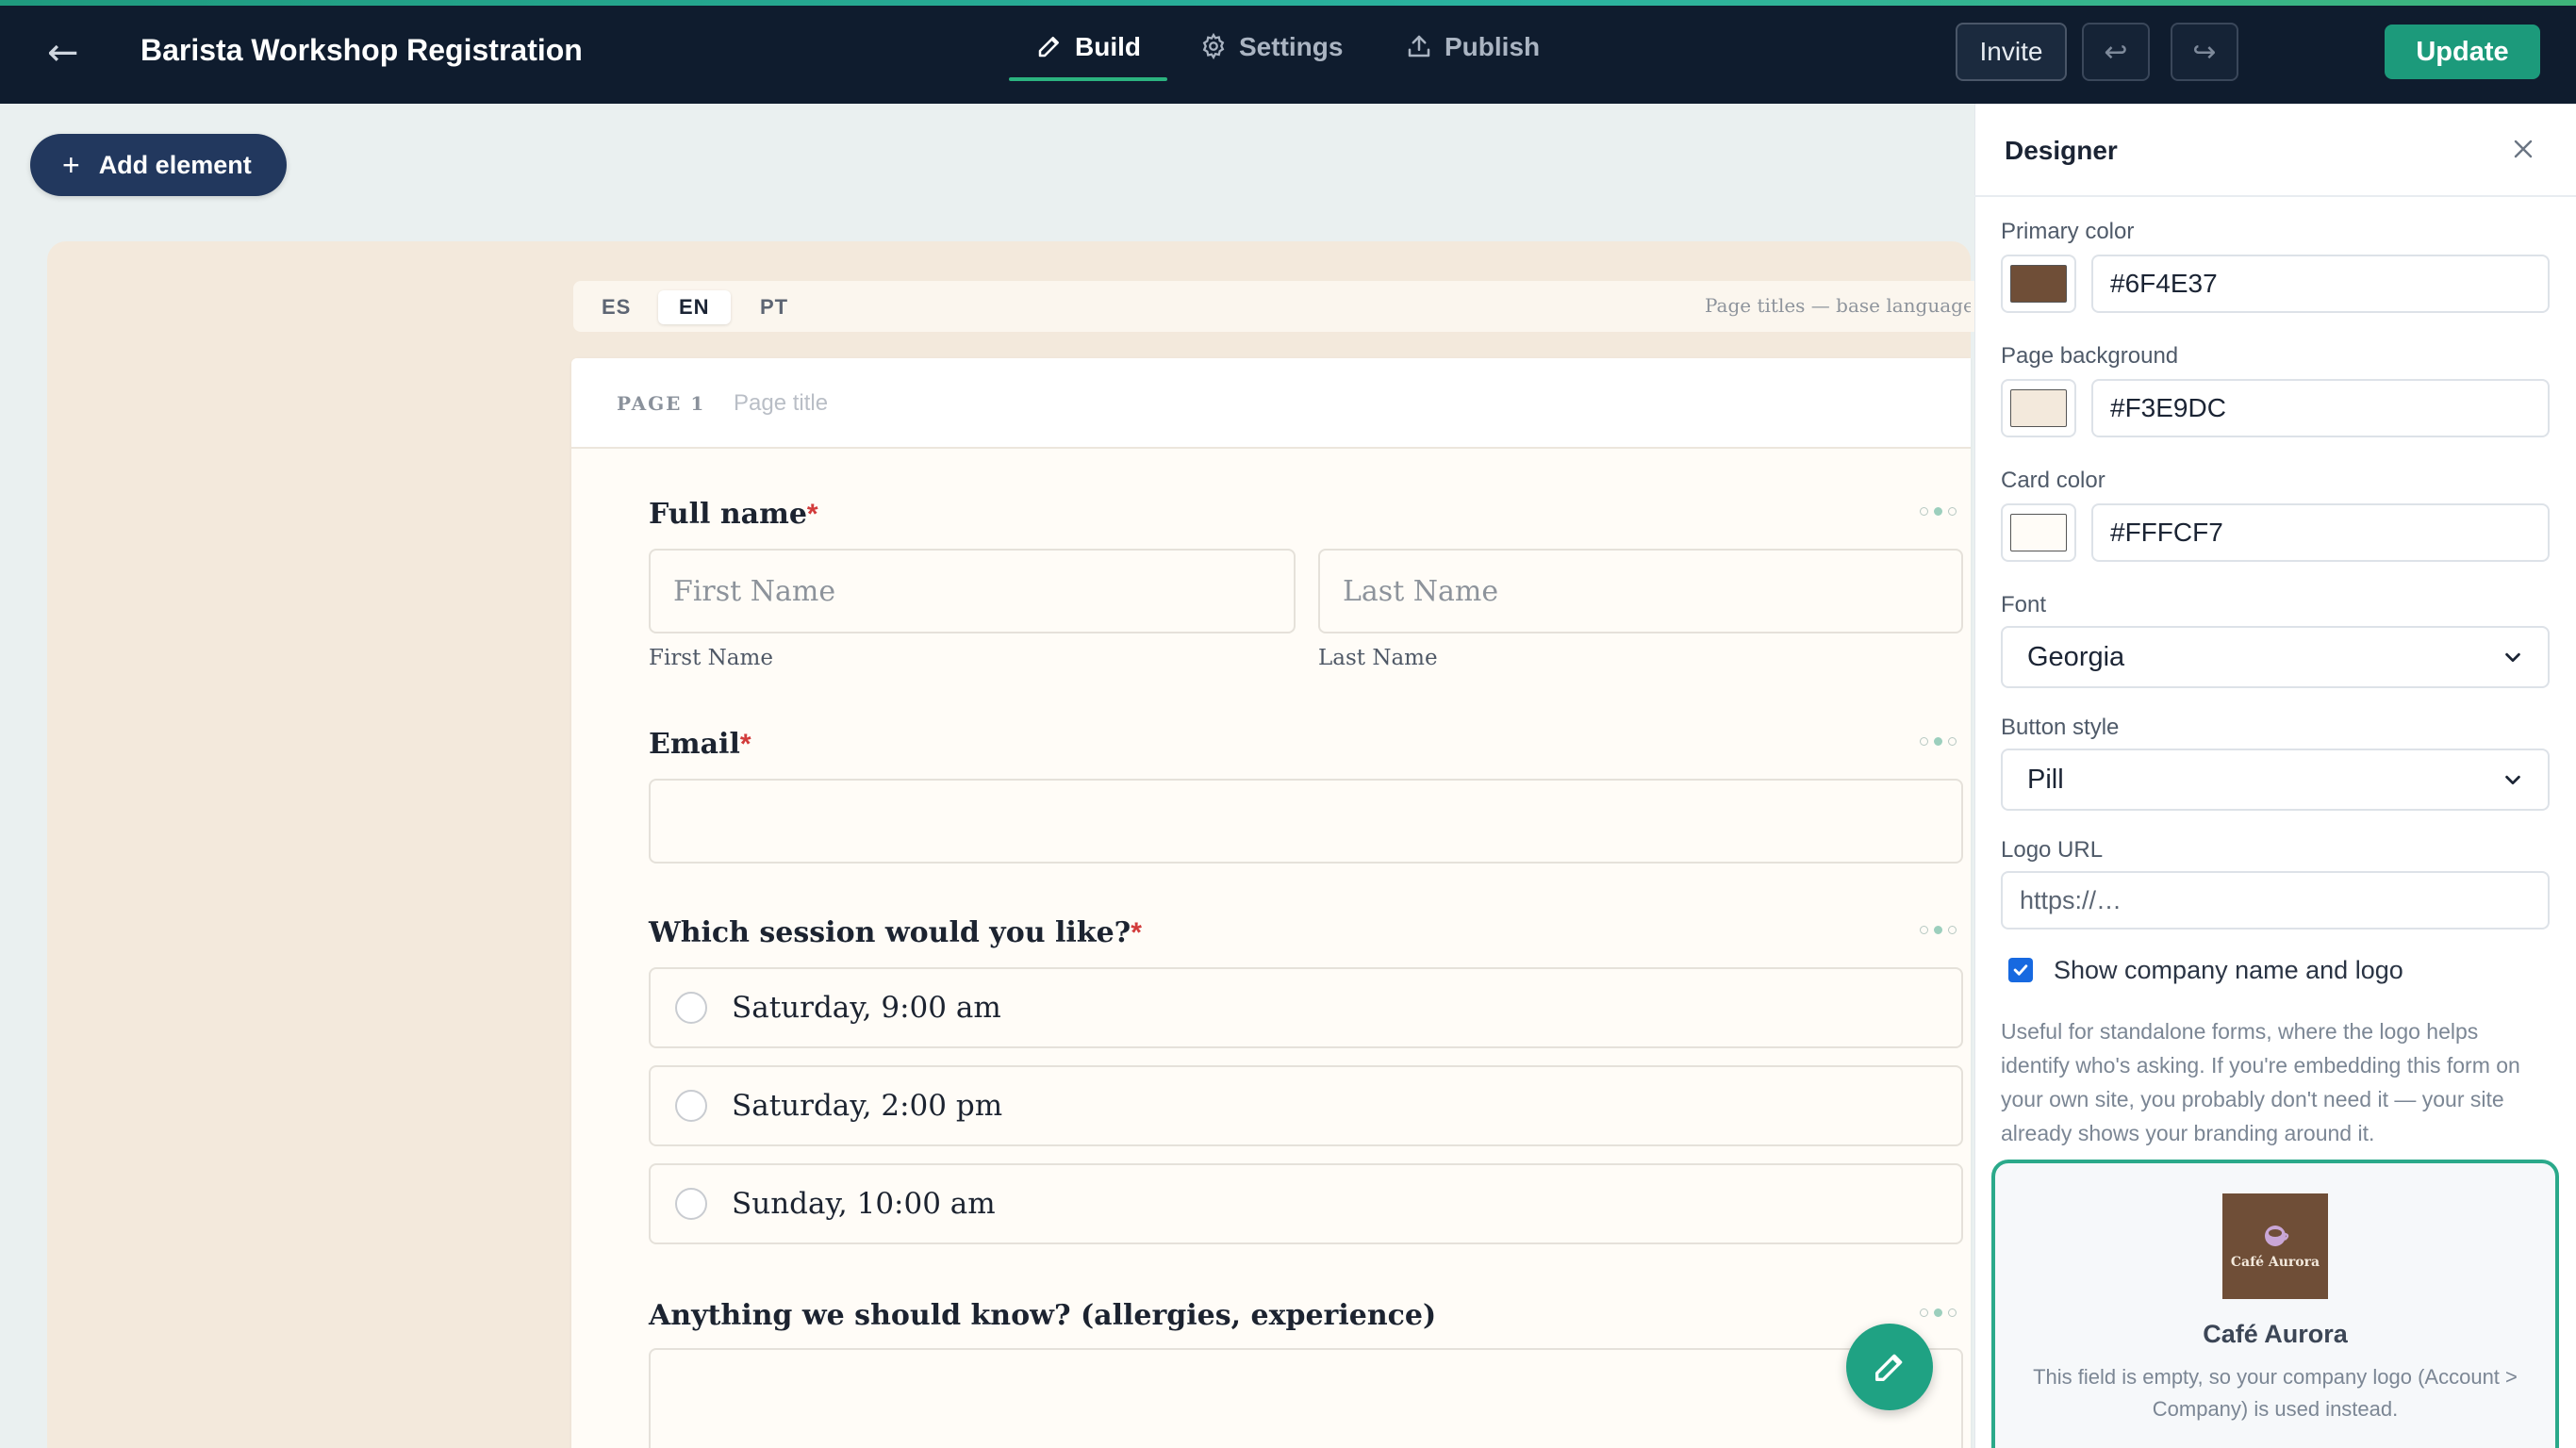 The height and width of the screenshot is (1448, 2576). I want to click on show-company-label: Show company name and logo, so click(2228, 970).